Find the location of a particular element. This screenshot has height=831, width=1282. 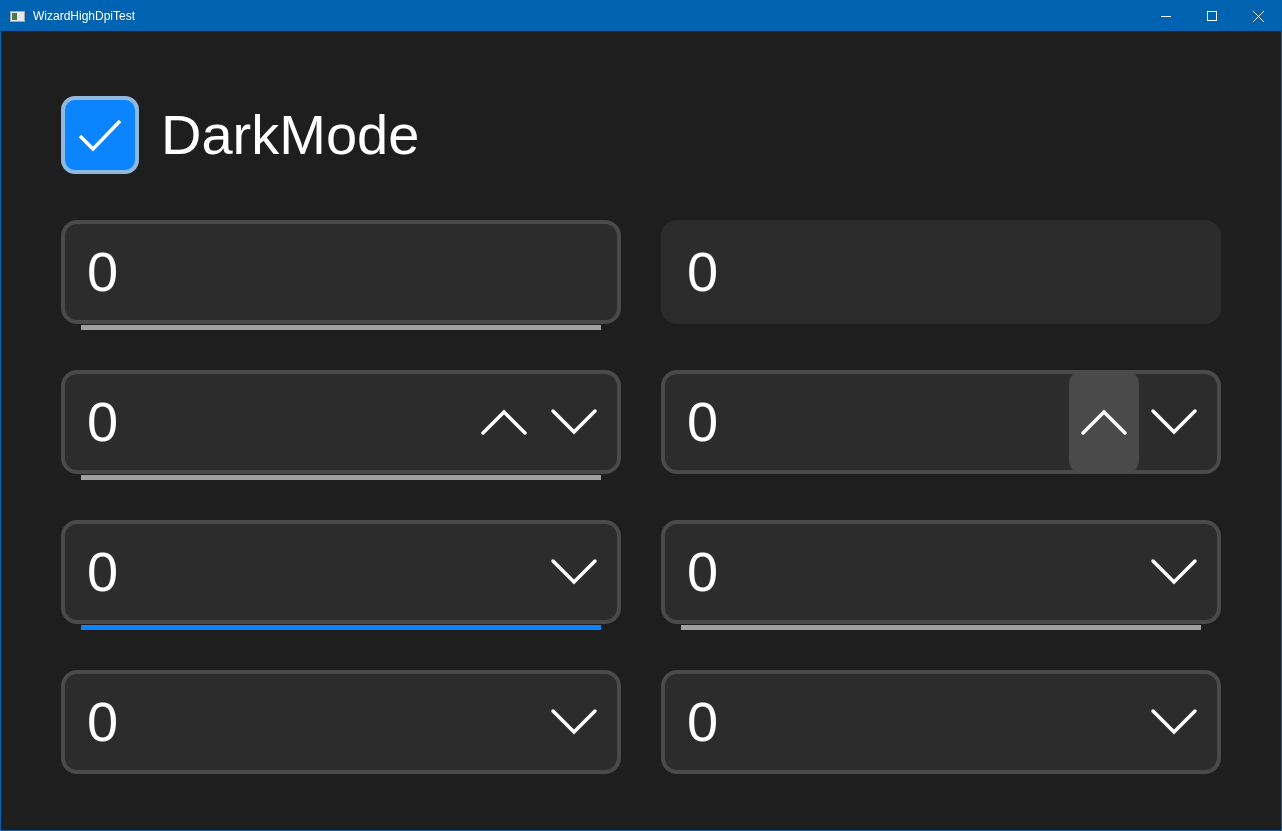

checkmark-icon is located at coordinates (100, 135).